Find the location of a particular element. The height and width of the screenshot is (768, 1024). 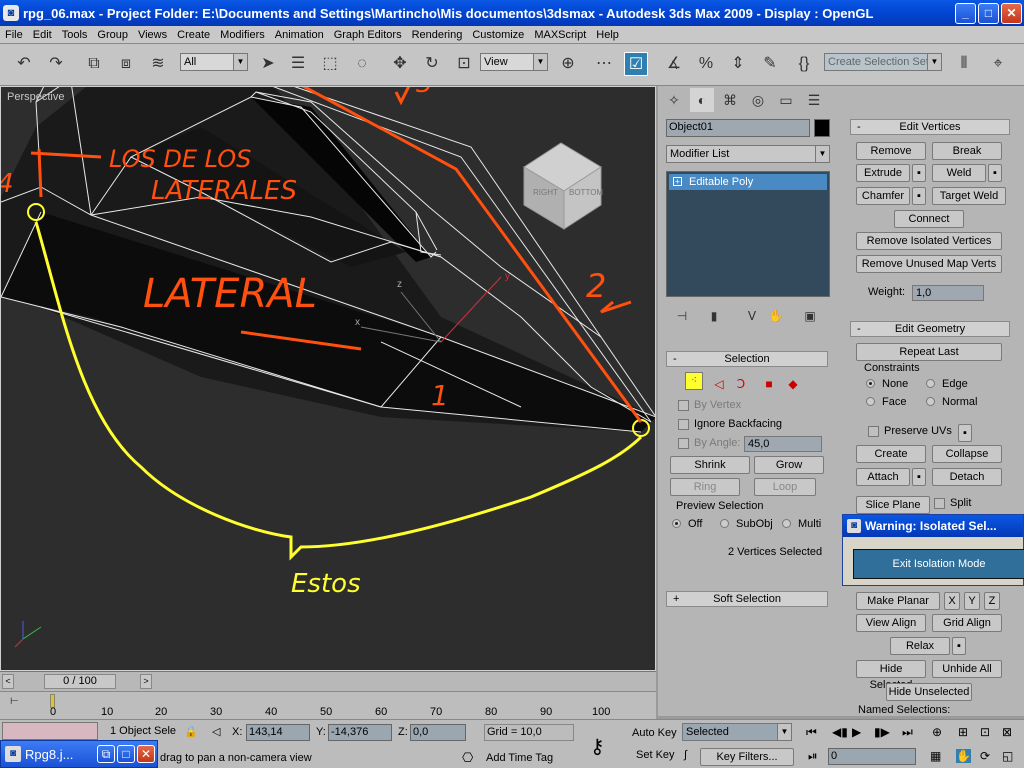

next-key-icon: ▮▶ is located at coordinates (882, 732).